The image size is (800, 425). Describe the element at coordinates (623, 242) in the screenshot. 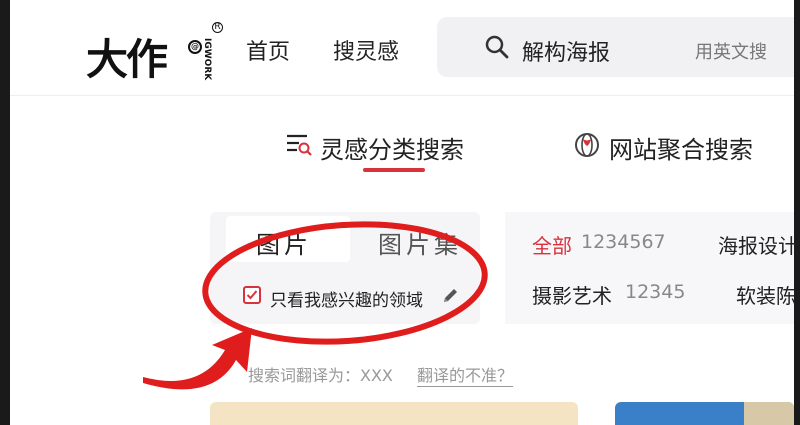

I see `category-all-count: 1234567` at that location.